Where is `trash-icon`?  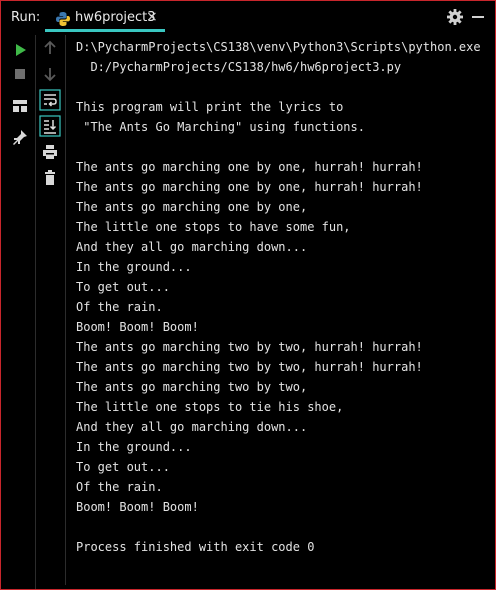 trash-icon is located at coordinates (50, 178).